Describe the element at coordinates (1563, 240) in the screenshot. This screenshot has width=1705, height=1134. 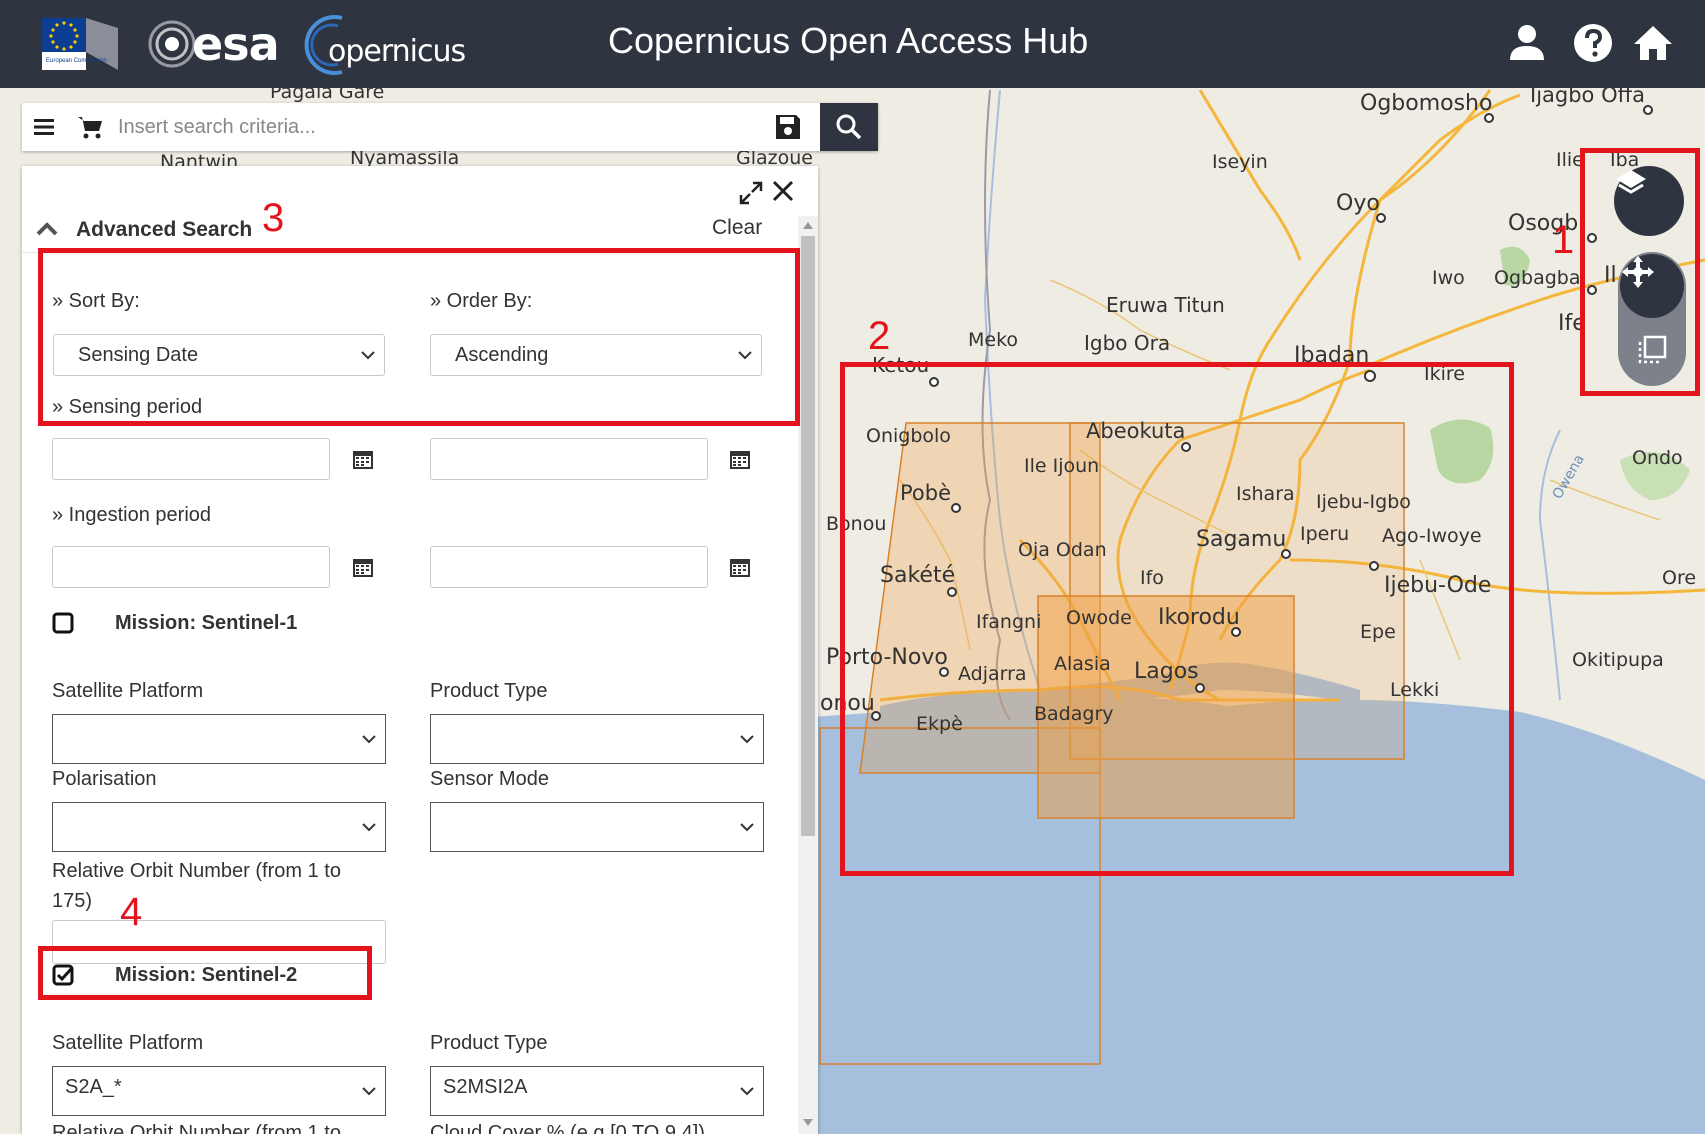
I see `annotation-number: 1` at that location.